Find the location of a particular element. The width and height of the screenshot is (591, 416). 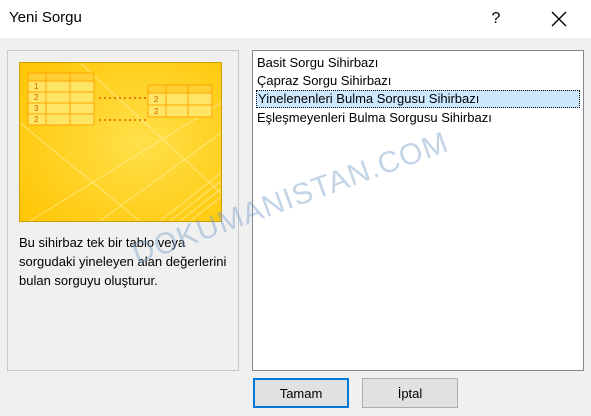

list-item-crosstab-query-wizard: Çapraz Sorgu Sihirbazı is located at coordinates (418, 81).